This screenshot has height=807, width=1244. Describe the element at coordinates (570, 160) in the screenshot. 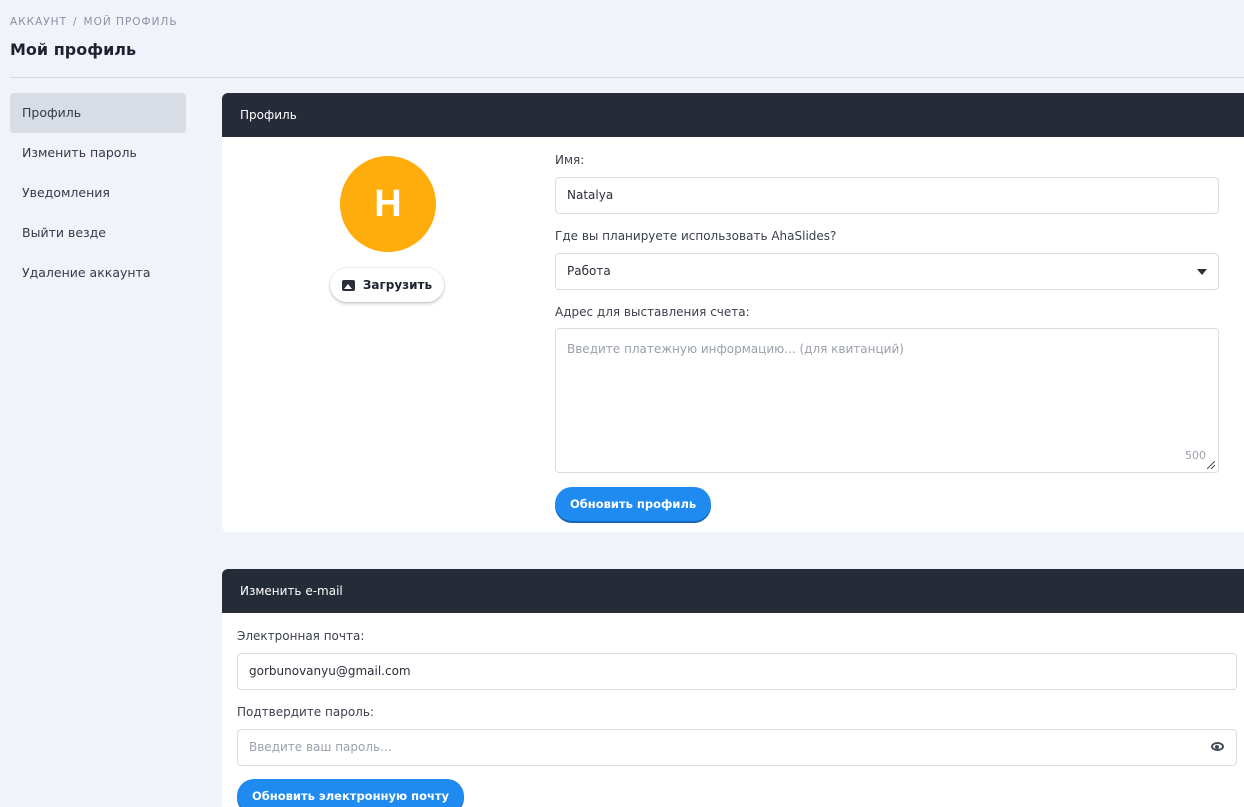

I see `name-label: Имя:` at that location.